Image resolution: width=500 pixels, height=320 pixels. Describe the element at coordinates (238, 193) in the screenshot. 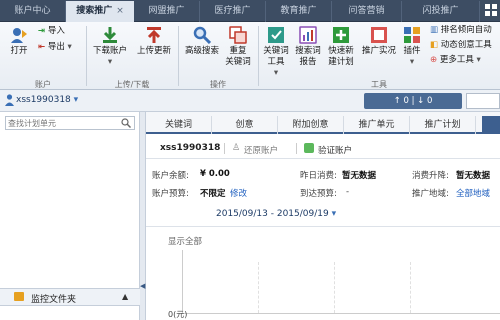

I see `budget-edit-link: 修改` at that location.